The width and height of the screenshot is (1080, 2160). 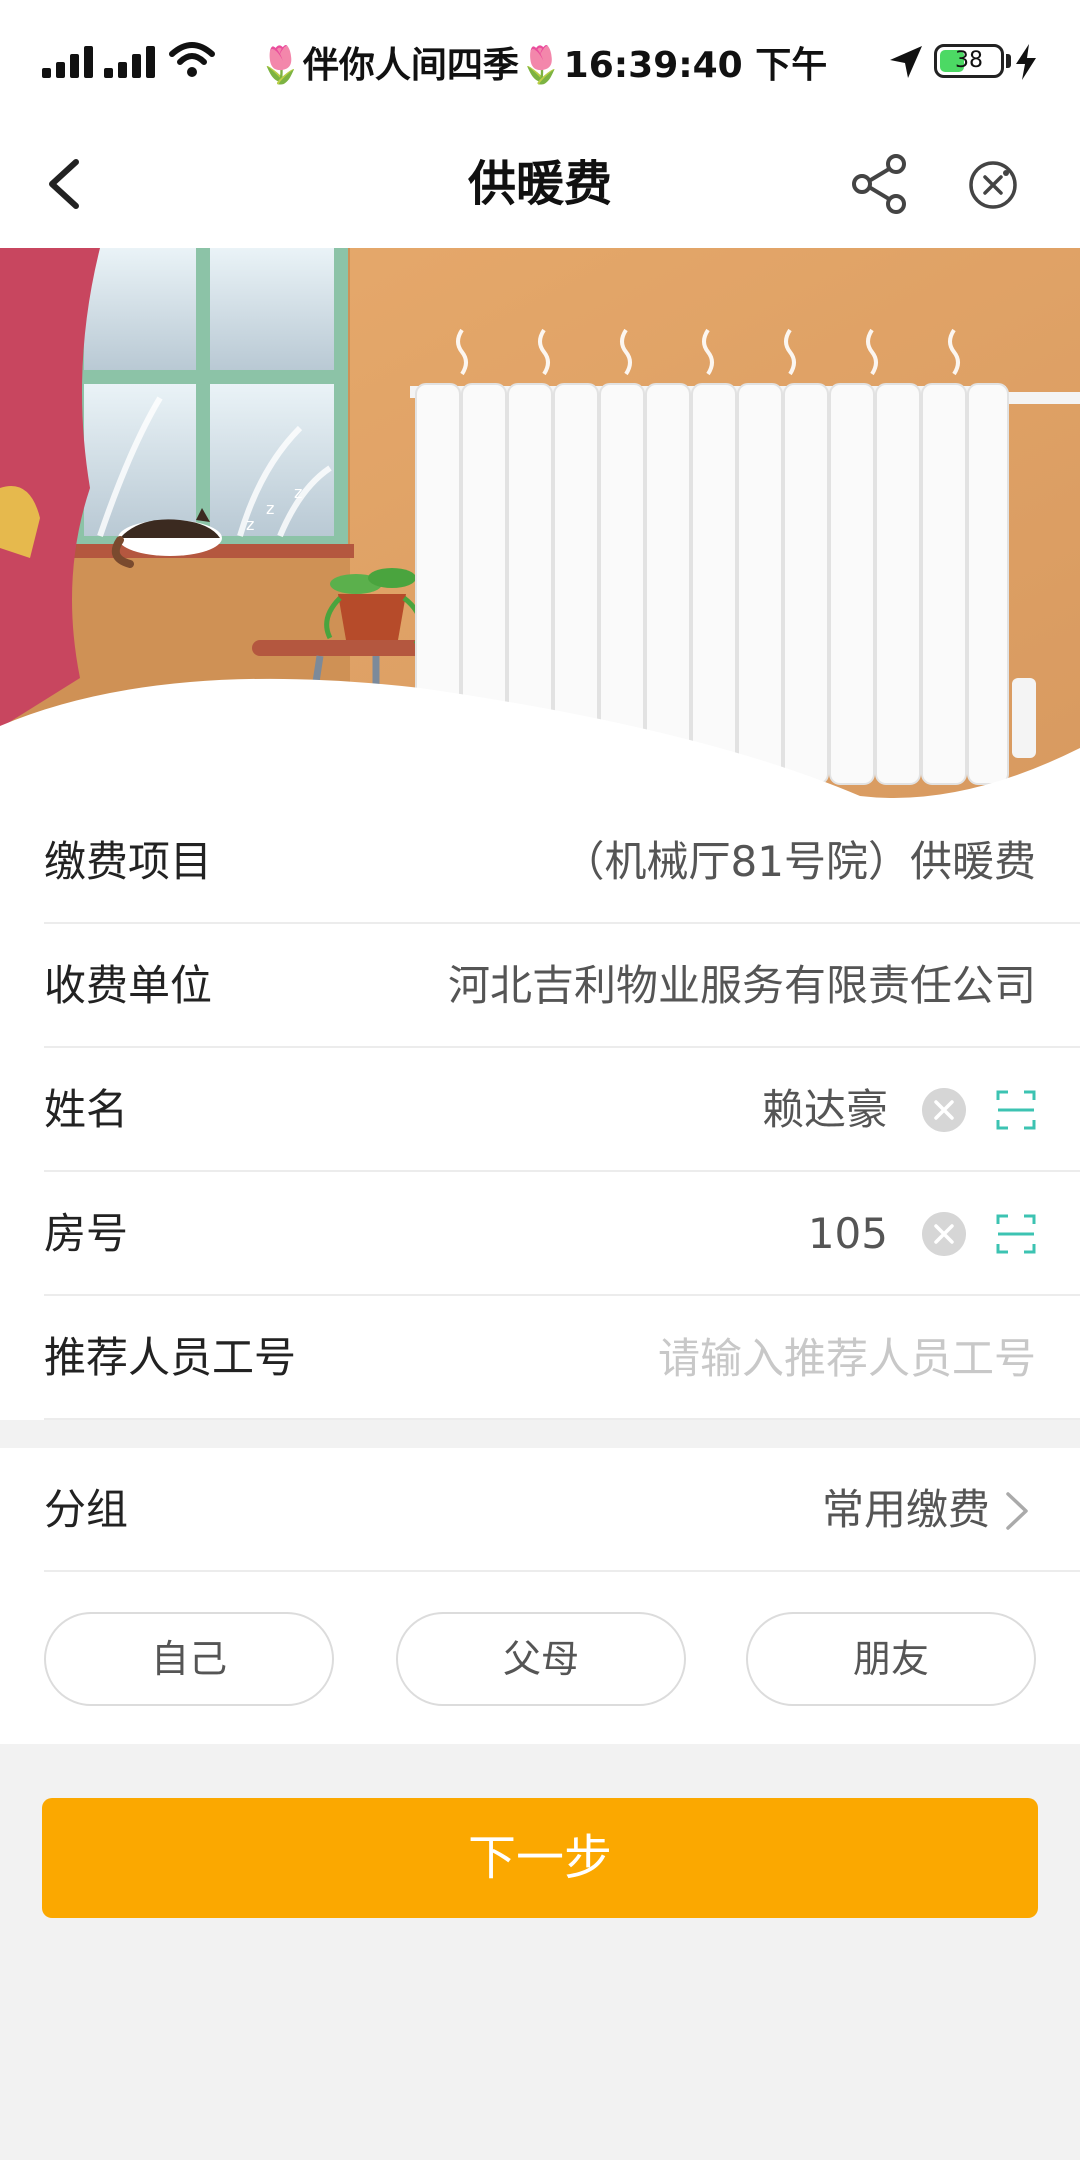 I want to click on payment-item-value: （机械厅81号院）供暖费, so click(x=799, y=861).